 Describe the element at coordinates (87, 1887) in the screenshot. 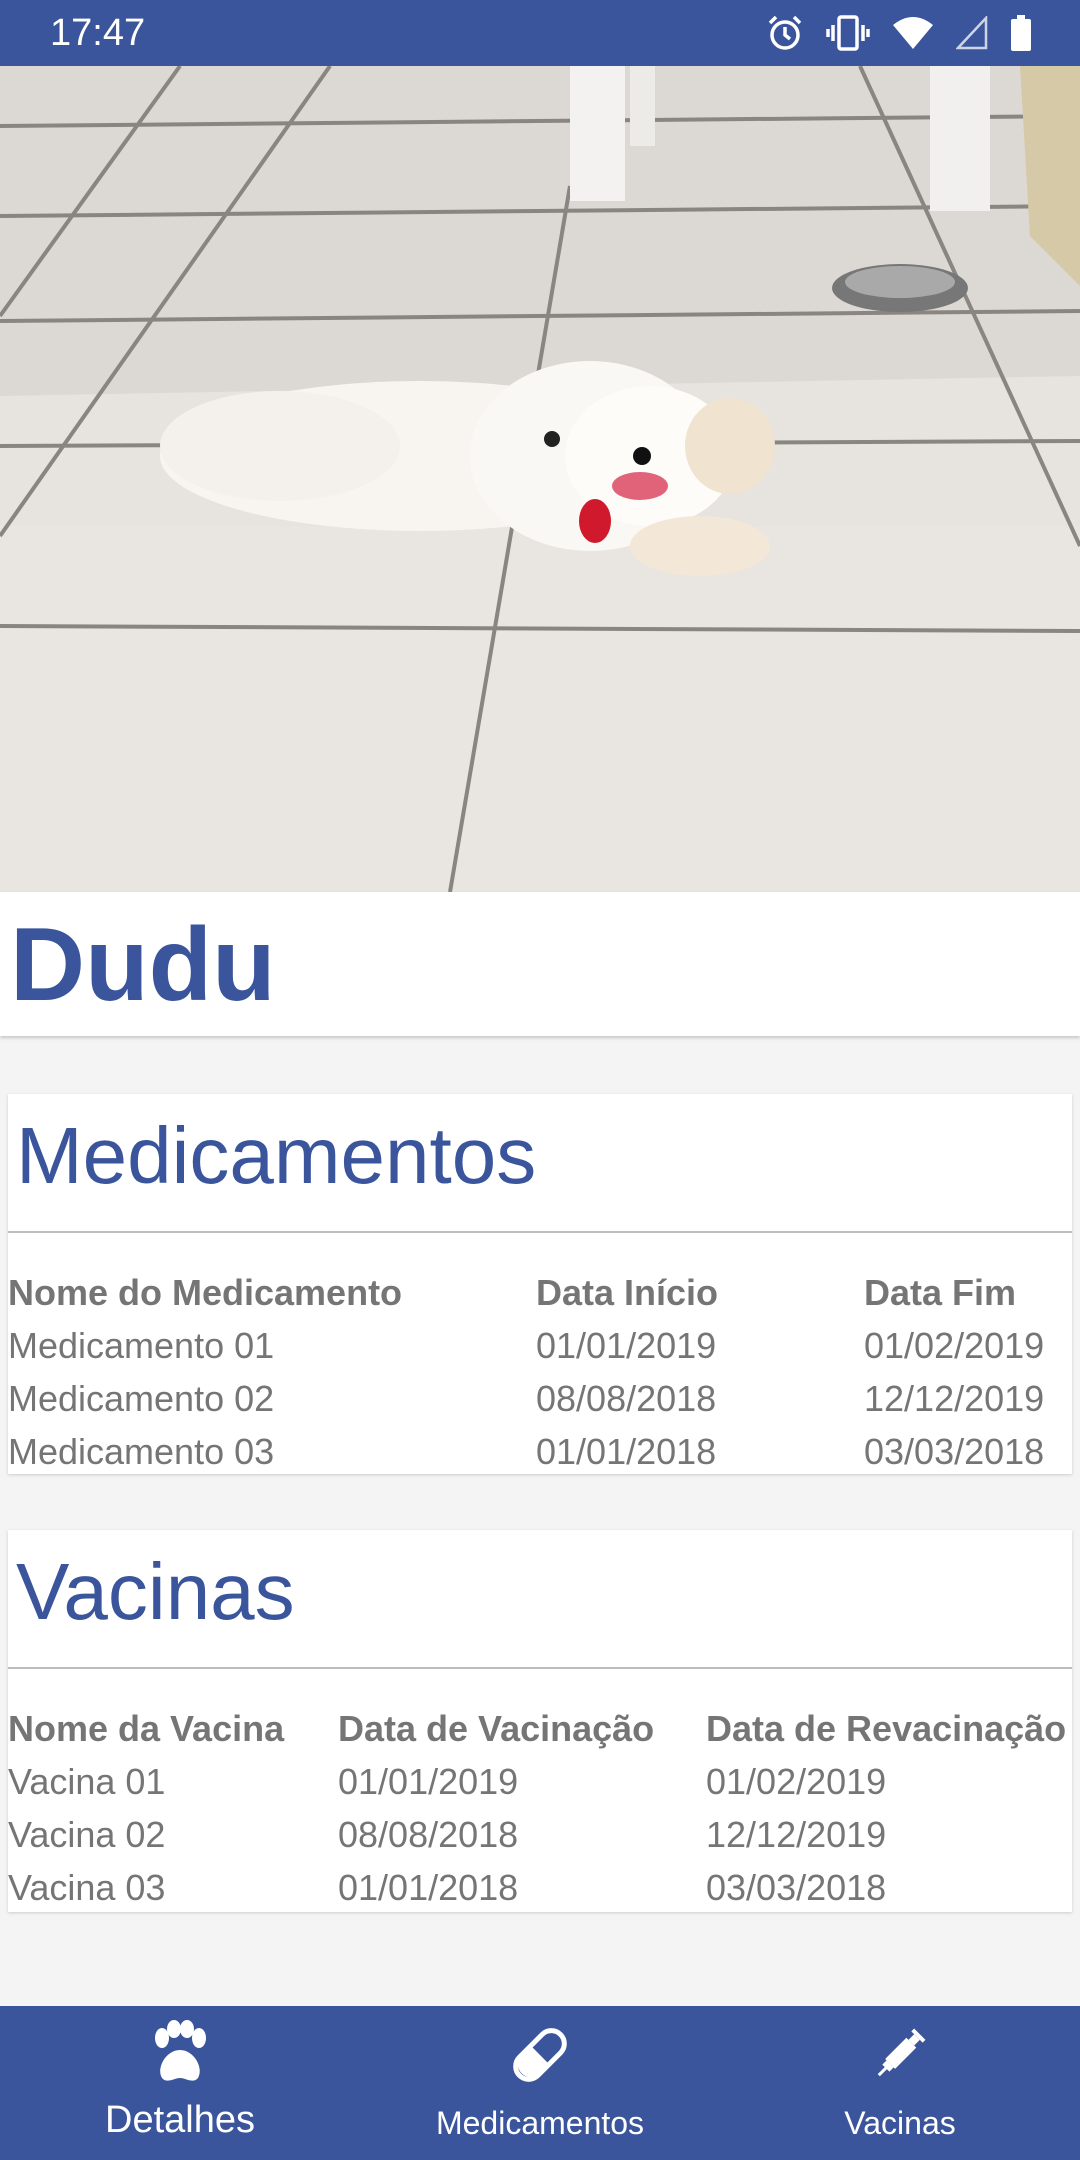

I see `cell-name: Vacina 03` at that location.